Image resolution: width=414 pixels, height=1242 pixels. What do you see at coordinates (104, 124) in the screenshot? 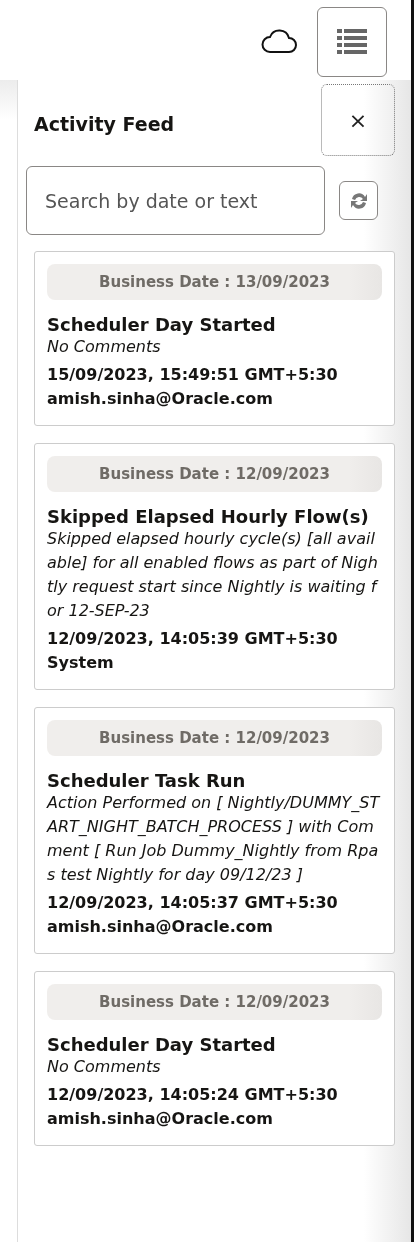
I see `panel-title: Activity Feed` at bounding box center [104, 124].